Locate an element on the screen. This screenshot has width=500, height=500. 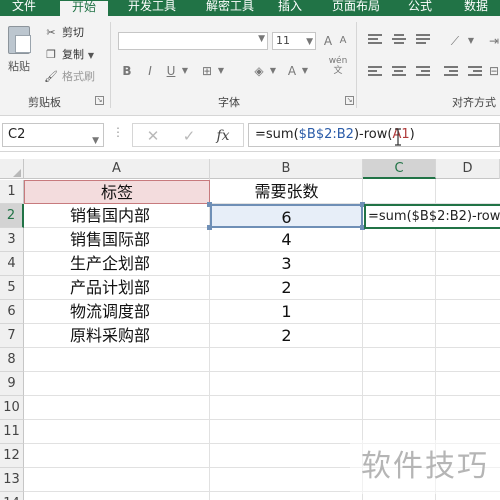
row-header-4: 4 is located at coordinates (12, 264).